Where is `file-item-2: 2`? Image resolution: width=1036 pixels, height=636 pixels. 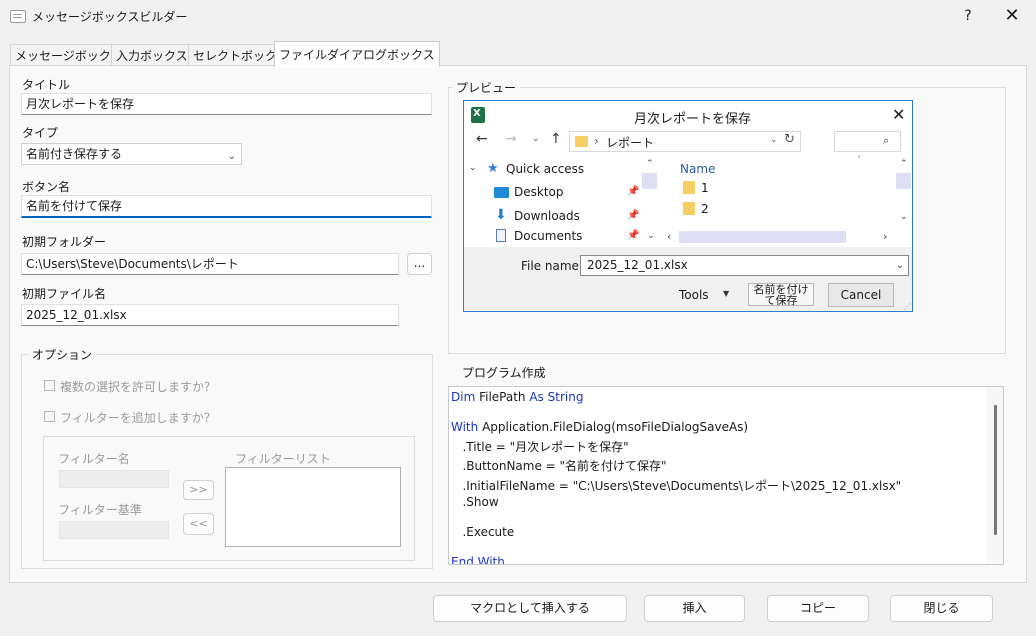 file-item-2: 2 is located at coordinates (705, 209).